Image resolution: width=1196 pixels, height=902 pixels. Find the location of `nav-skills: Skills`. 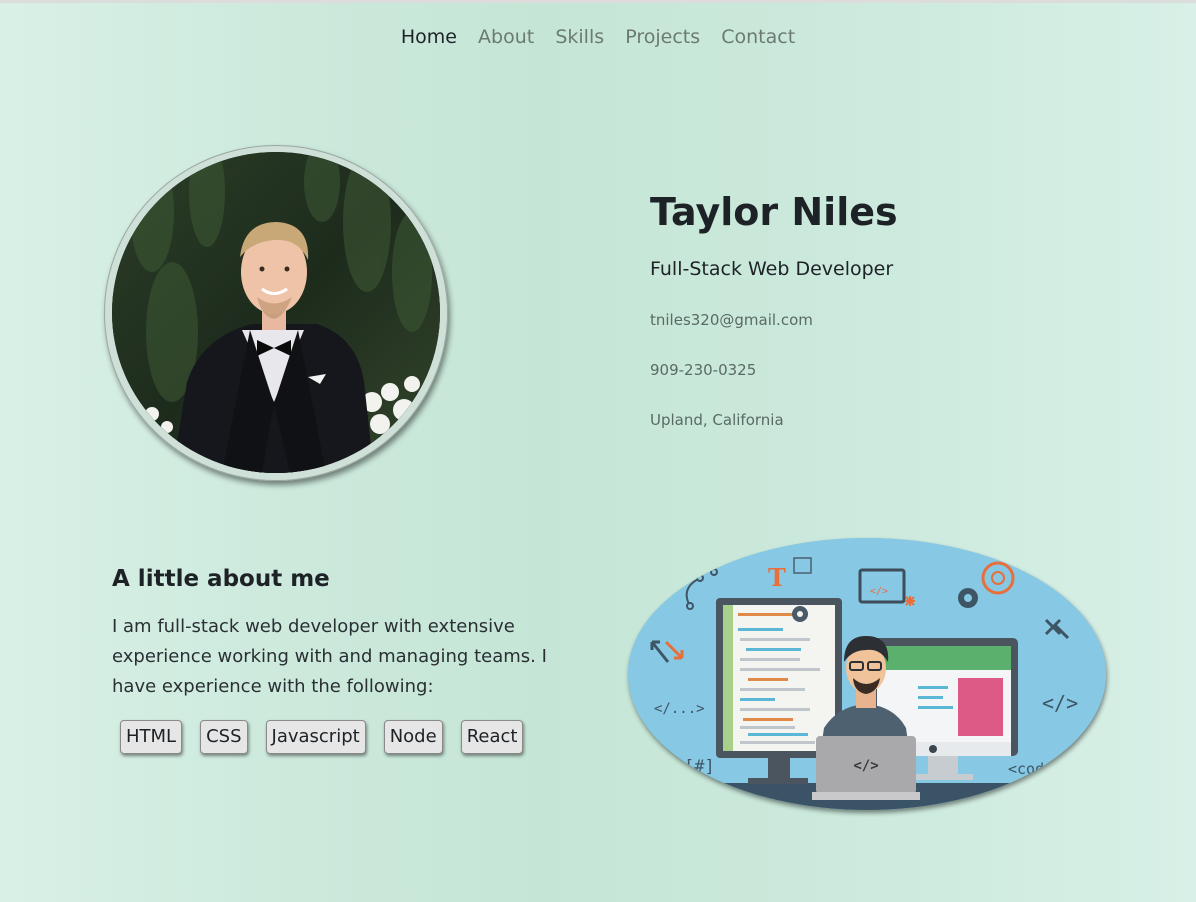

nav-skills: Skills is located at coordinates (579, 37).